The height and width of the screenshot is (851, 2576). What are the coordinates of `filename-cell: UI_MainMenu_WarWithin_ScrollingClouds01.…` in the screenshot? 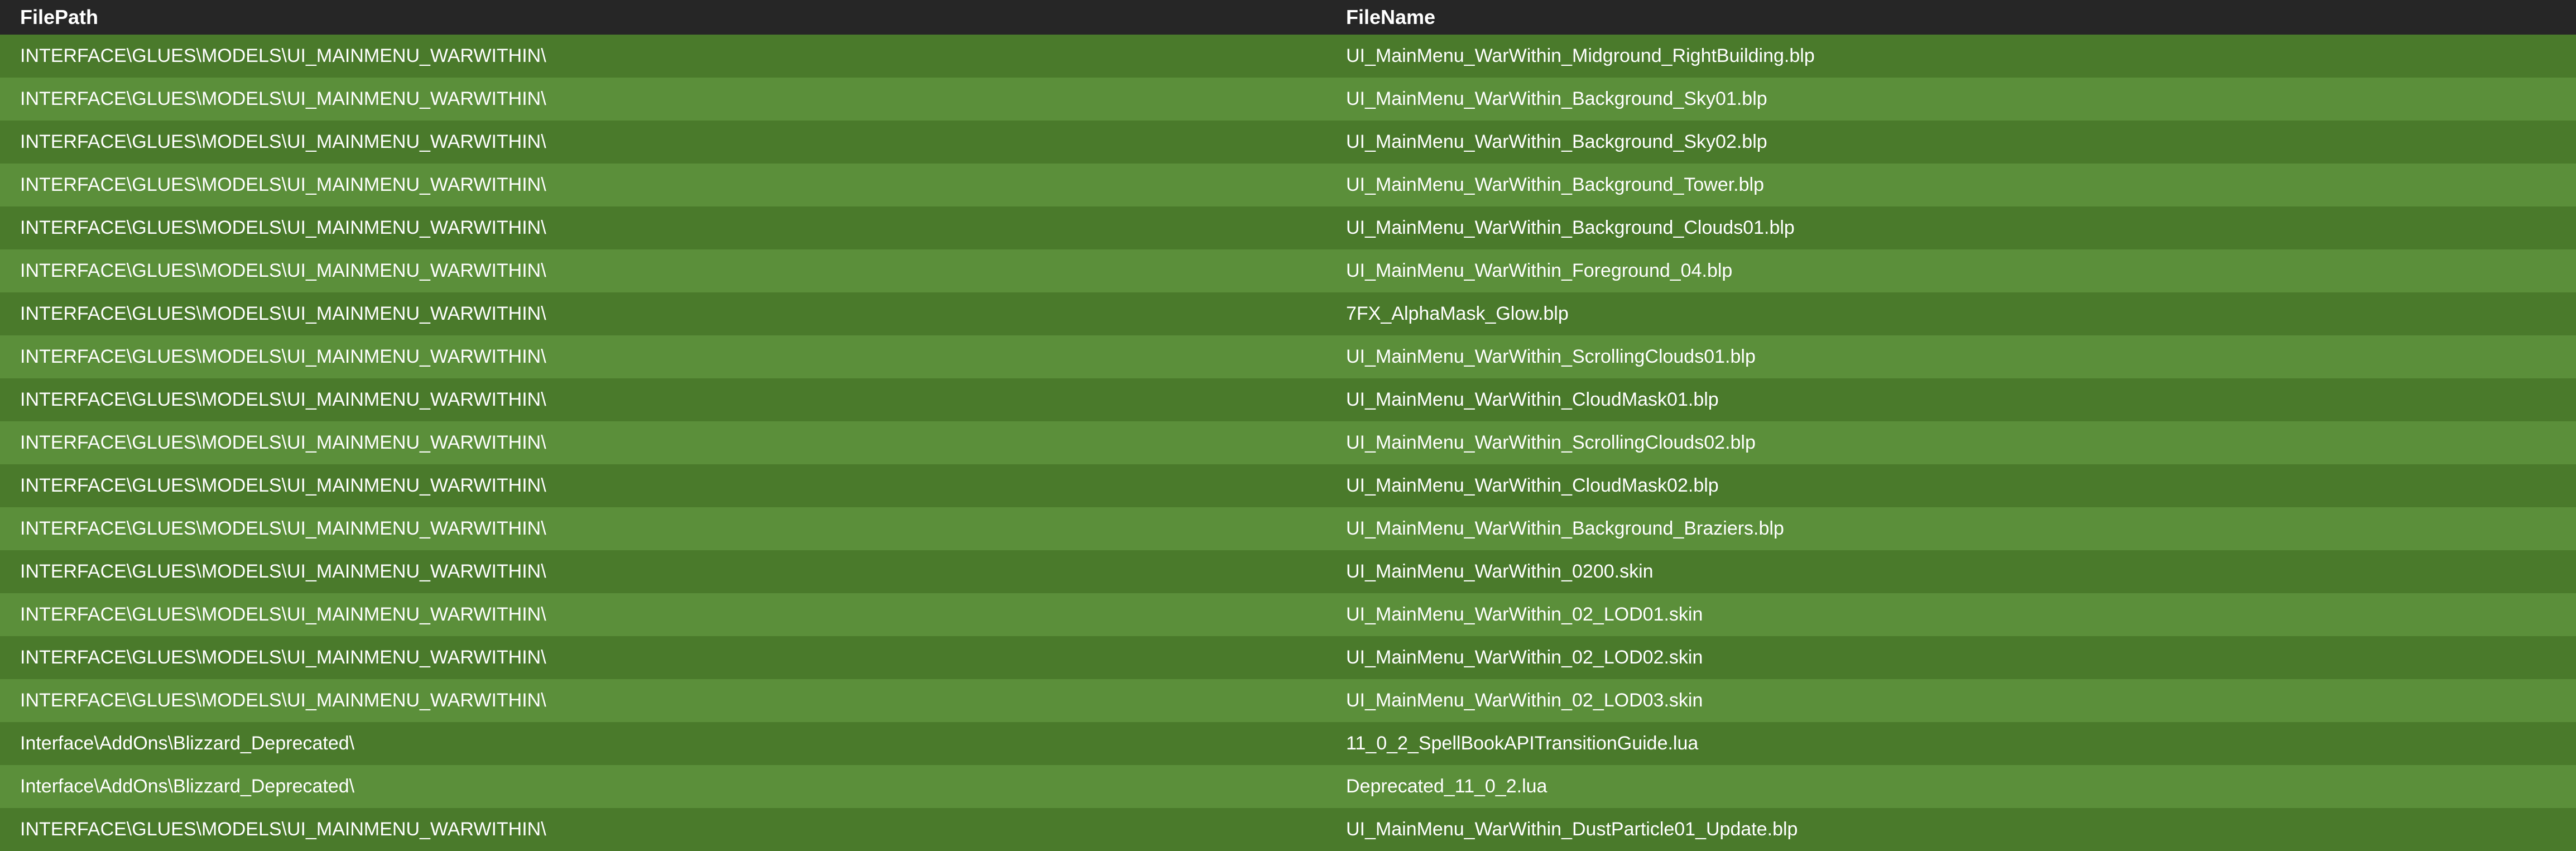 It's located at (1551, 356).